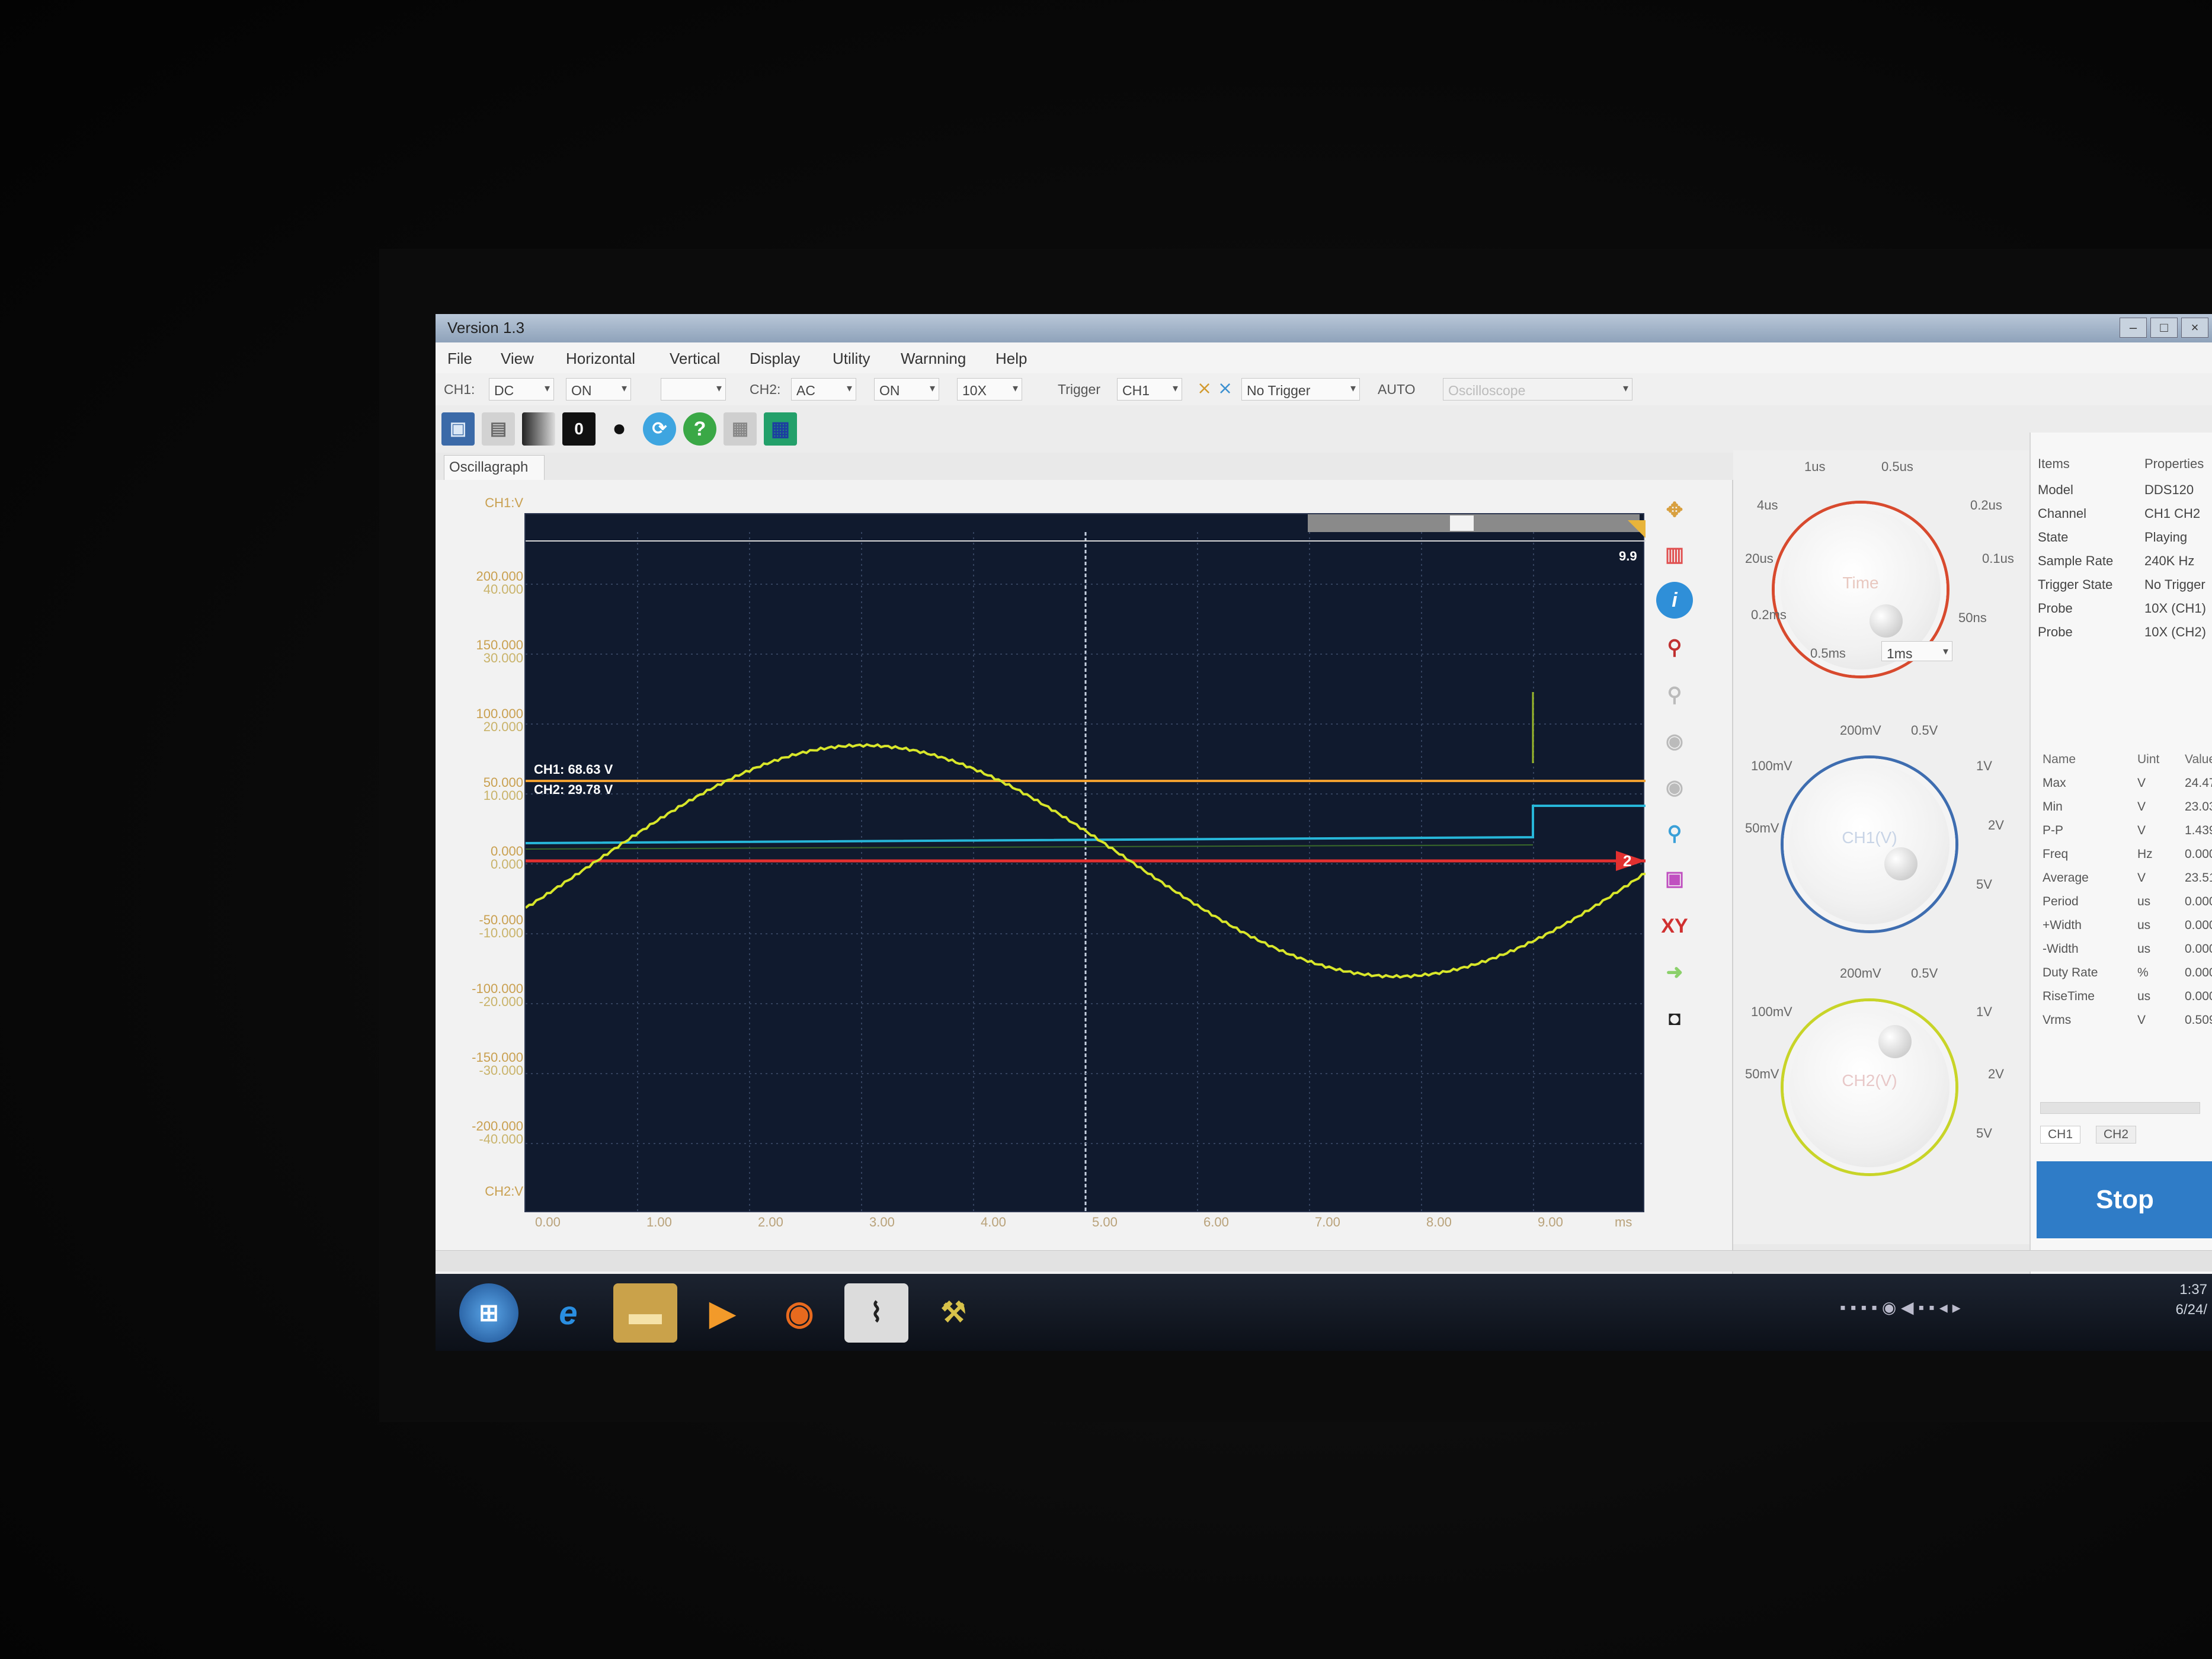 The image size is (2212, 1659). Describe the element at coordinates (1462, 523) in the screenshot. I see `scroll-thumb` at that location.